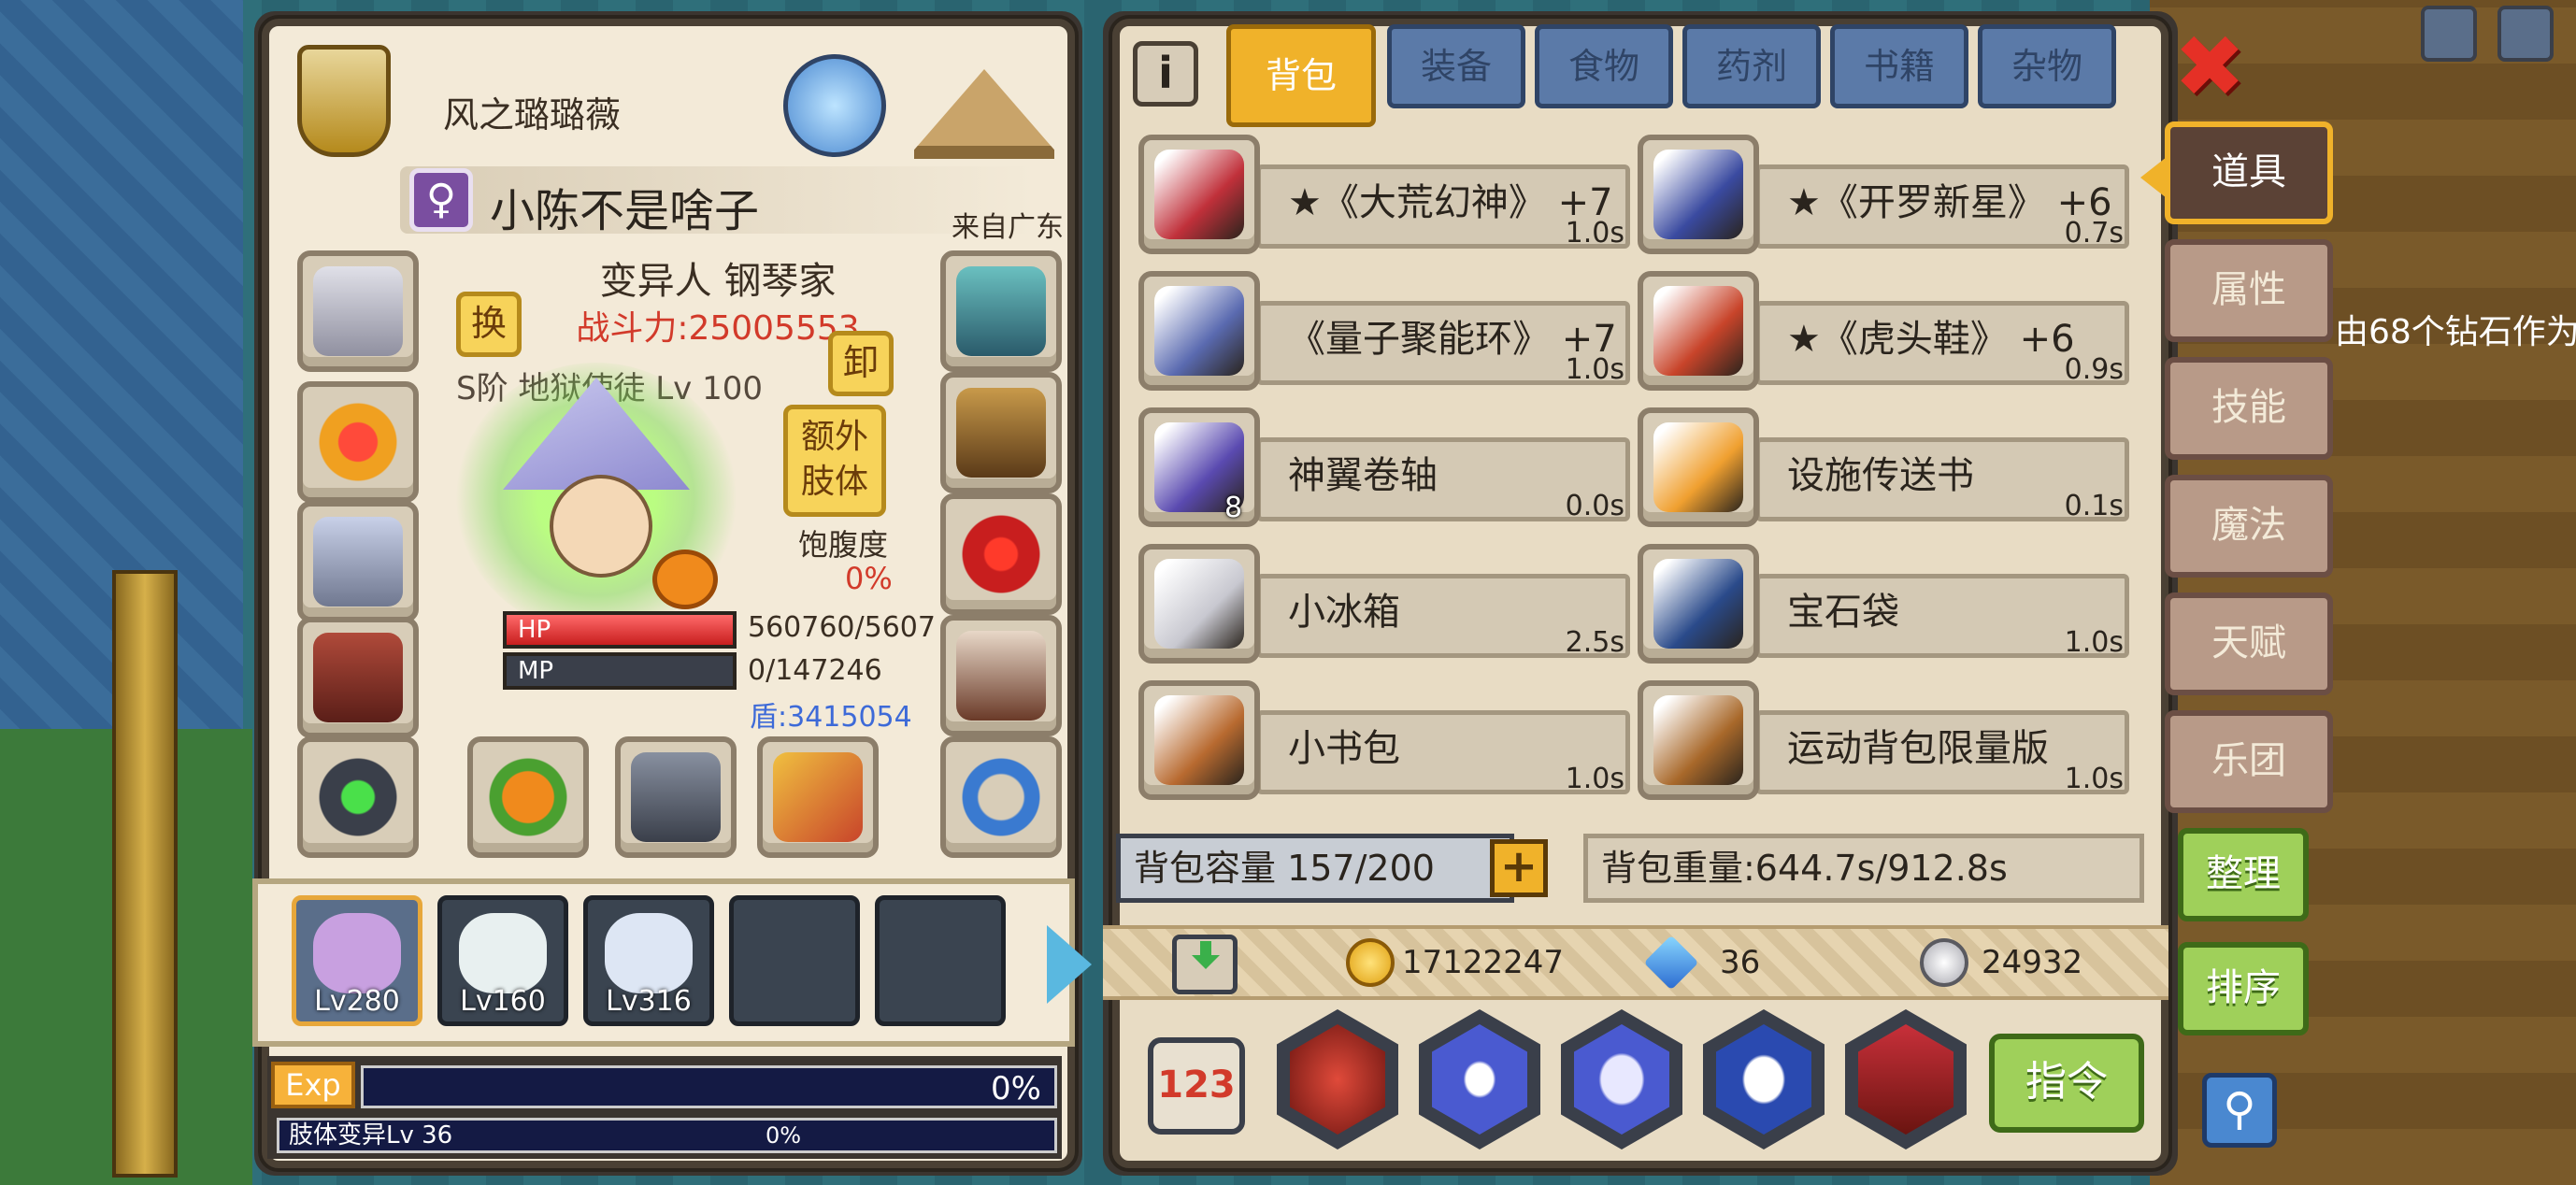  What do you see at coordinates (313, 1085) in the screenshot?
I see `exp-badge: Exp` at bounding box center [313, 1085].